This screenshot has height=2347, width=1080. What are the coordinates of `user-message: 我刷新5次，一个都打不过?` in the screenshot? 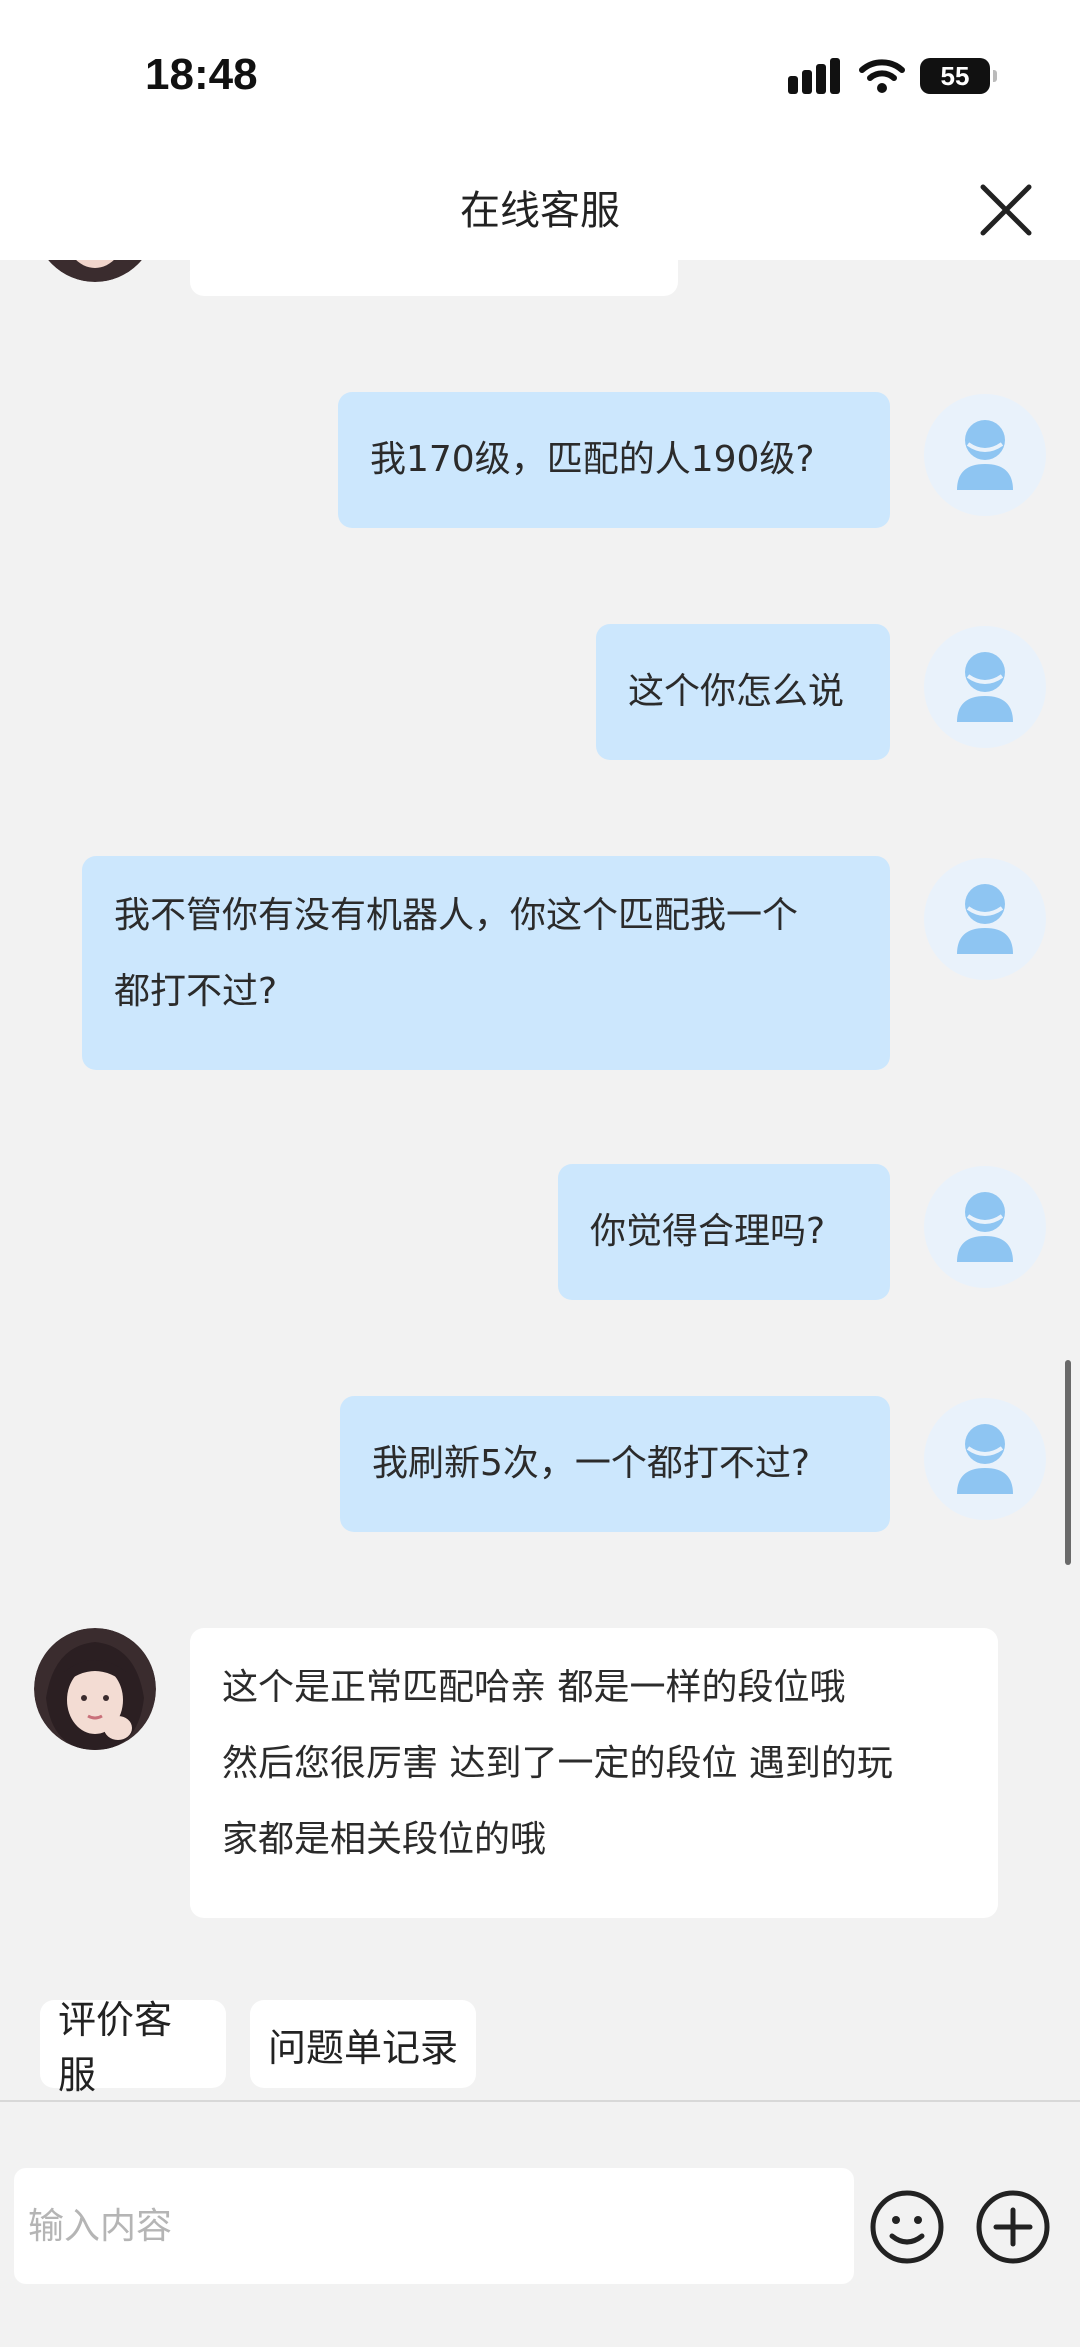 It's located at (615, 1464).